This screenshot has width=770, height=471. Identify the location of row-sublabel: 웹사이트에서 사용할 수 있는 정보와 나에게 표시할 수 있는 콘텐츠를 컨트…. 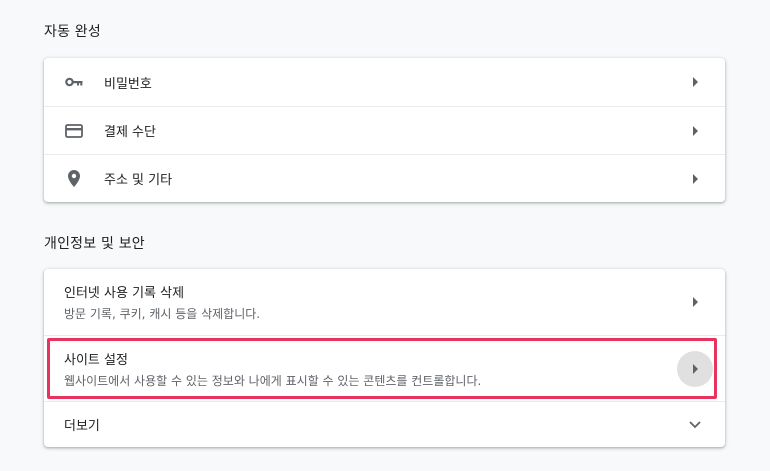
(273, 380).